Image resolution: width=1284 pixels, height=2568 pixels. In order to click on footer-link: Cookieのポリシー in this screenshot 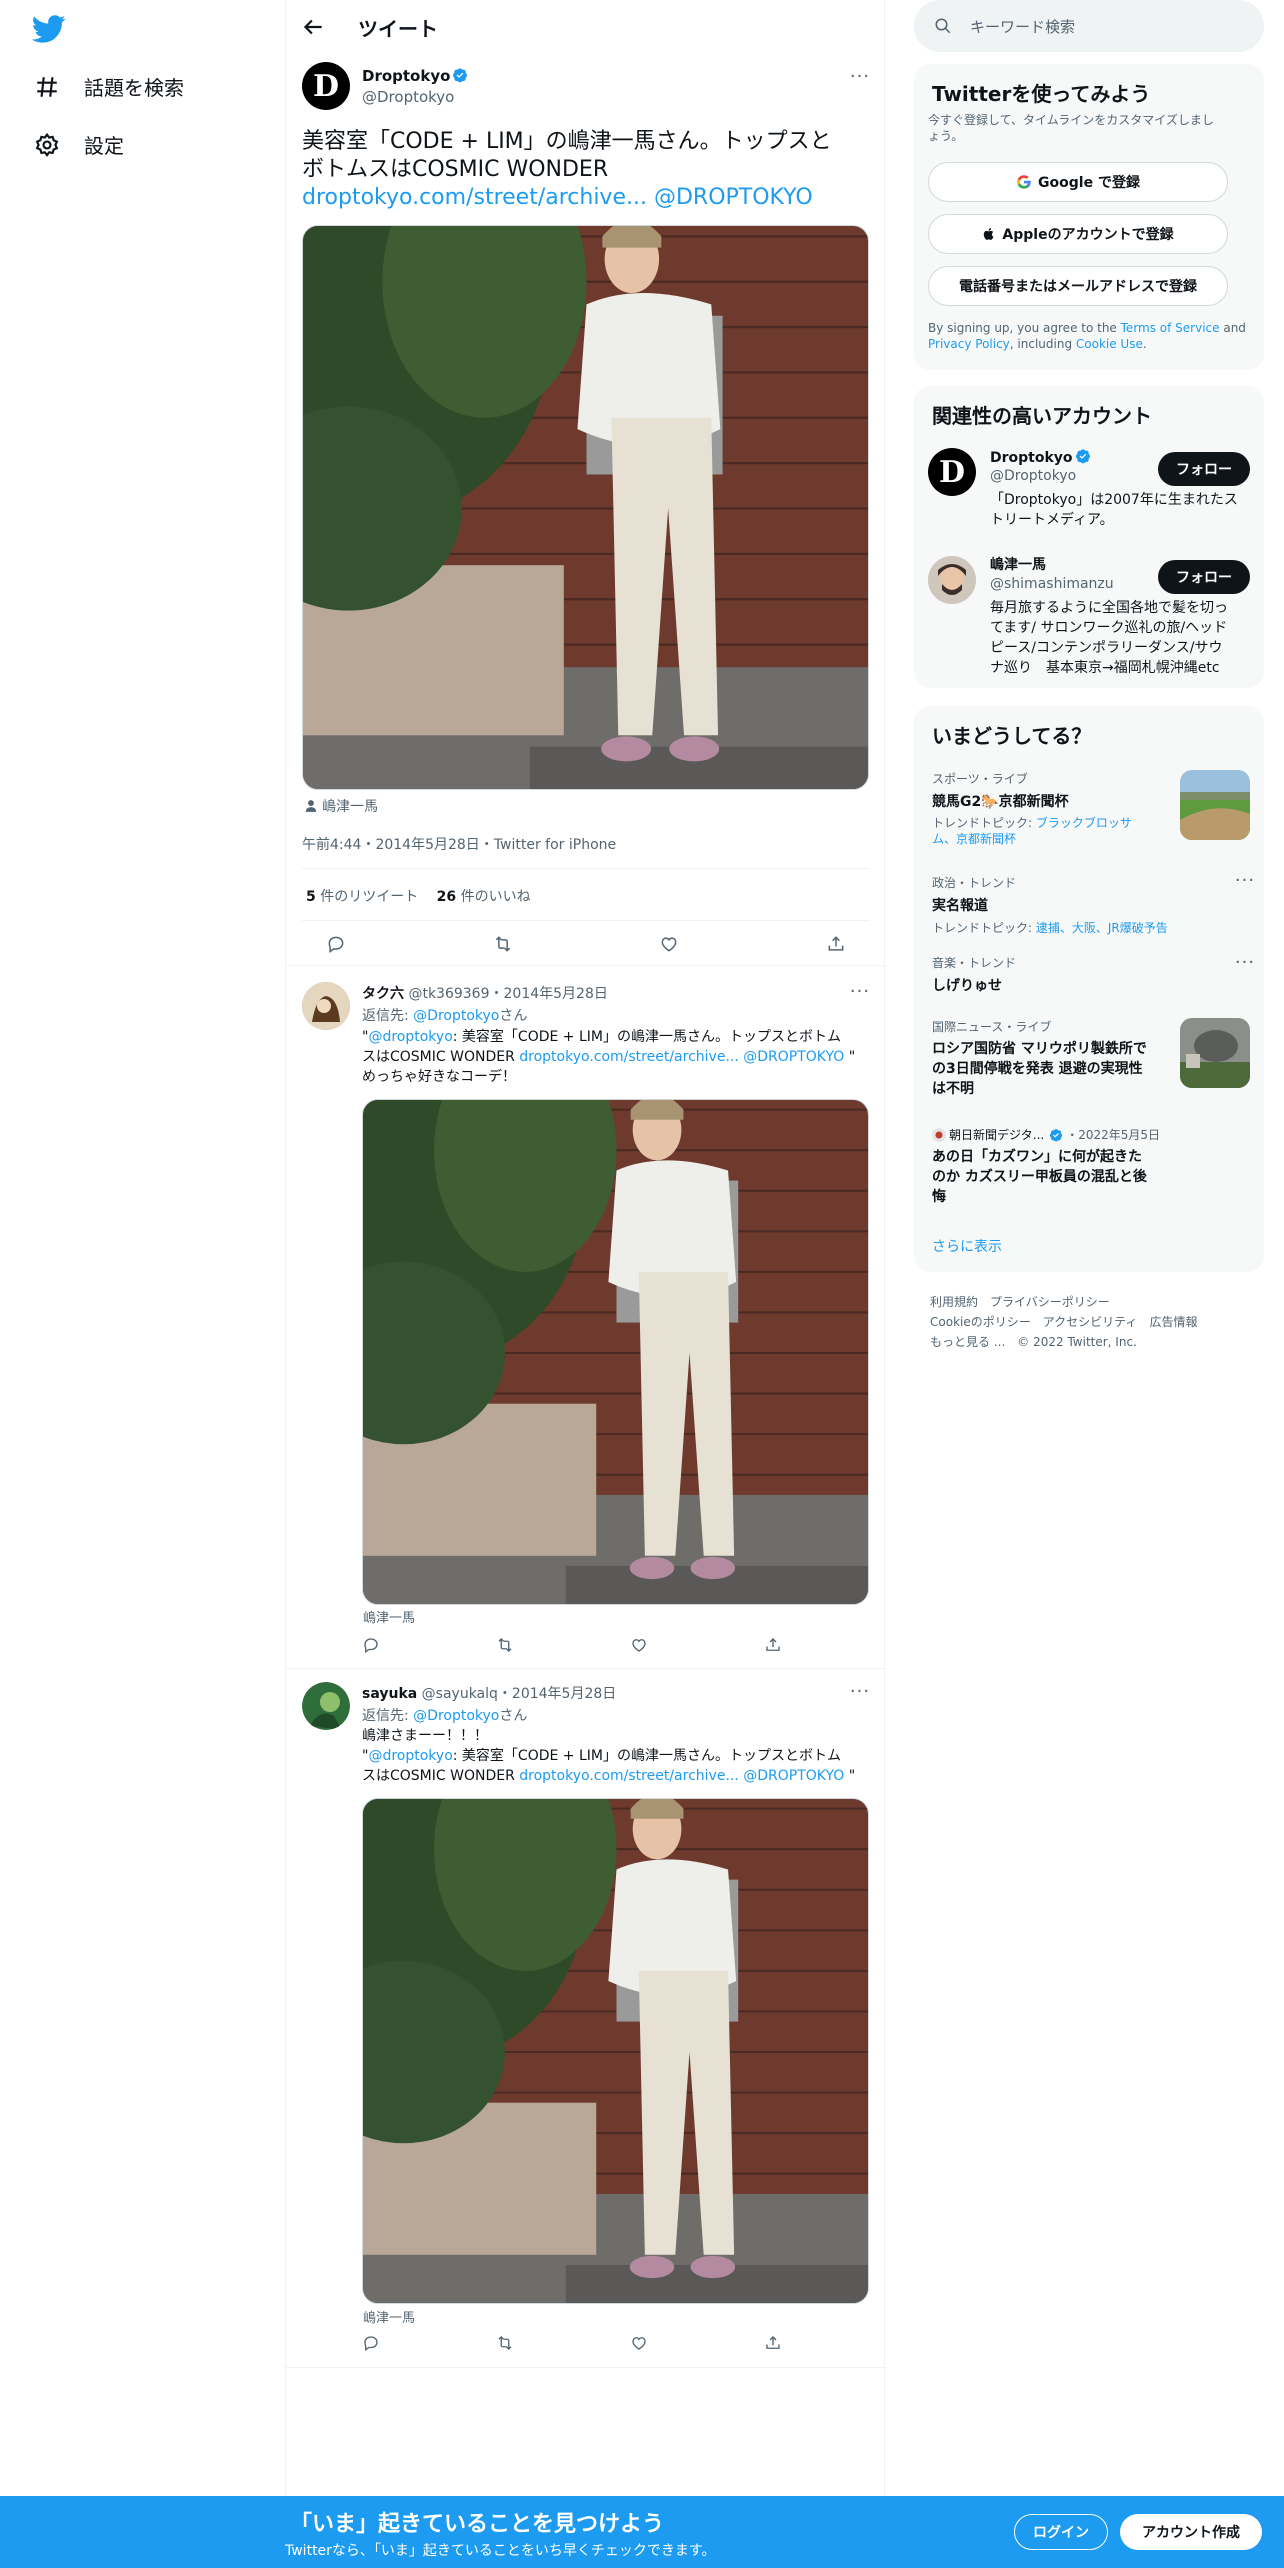, I will do `click(980, 1322)`.